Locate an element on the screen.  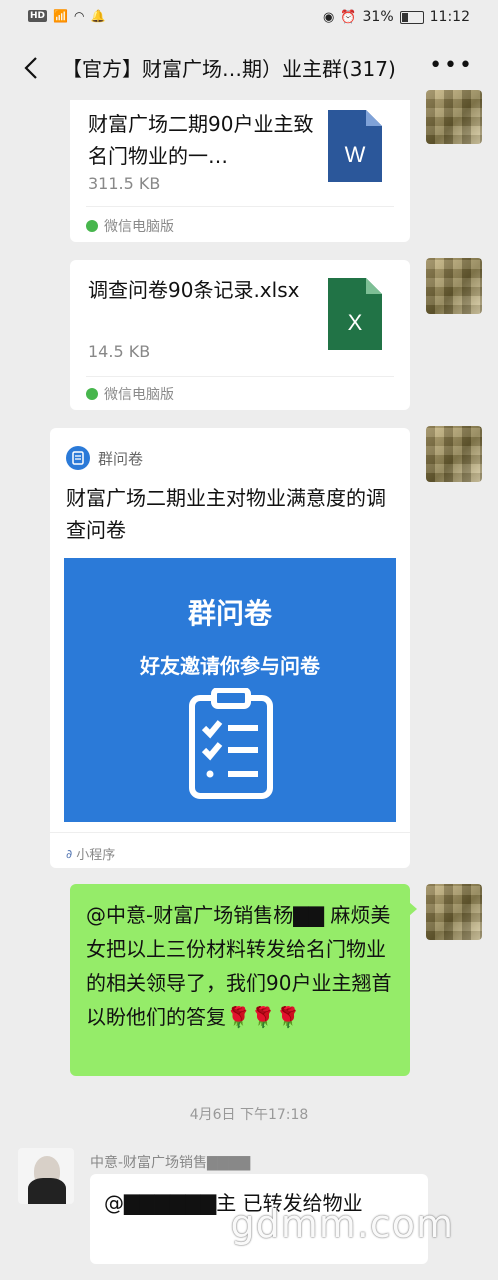
miniprogram-app-icon is located at coordinates (78, 458).